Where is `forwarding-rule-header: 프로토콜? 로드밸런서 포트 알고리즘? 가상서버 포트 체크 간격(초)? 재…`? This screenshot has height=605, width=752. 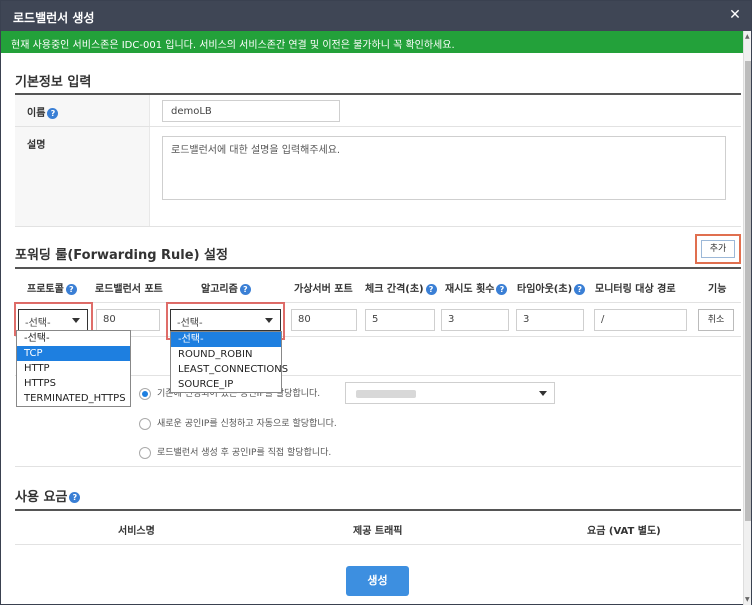 forwarding-rule-header: 프로토콜? 로드밸런서 포트 알고리즘? 가상서버 포트 체크 간격(초)? 재… is located at coordinates (378, 285).